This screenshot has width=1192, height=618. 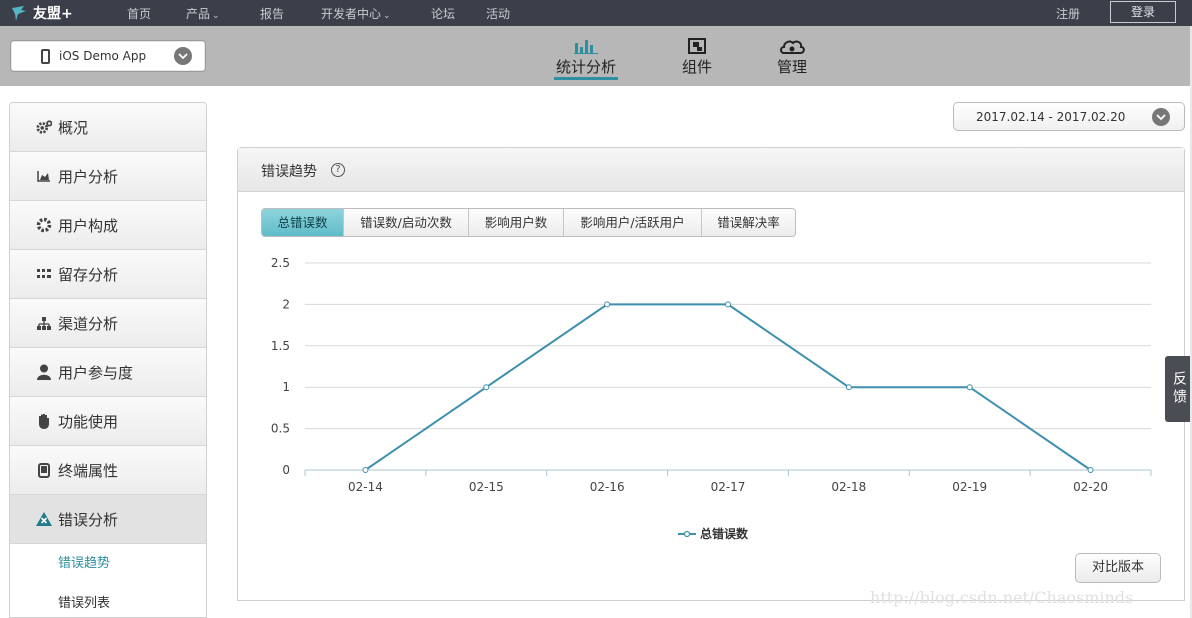 I want to click on device-icon, so click(x=44, y=470).